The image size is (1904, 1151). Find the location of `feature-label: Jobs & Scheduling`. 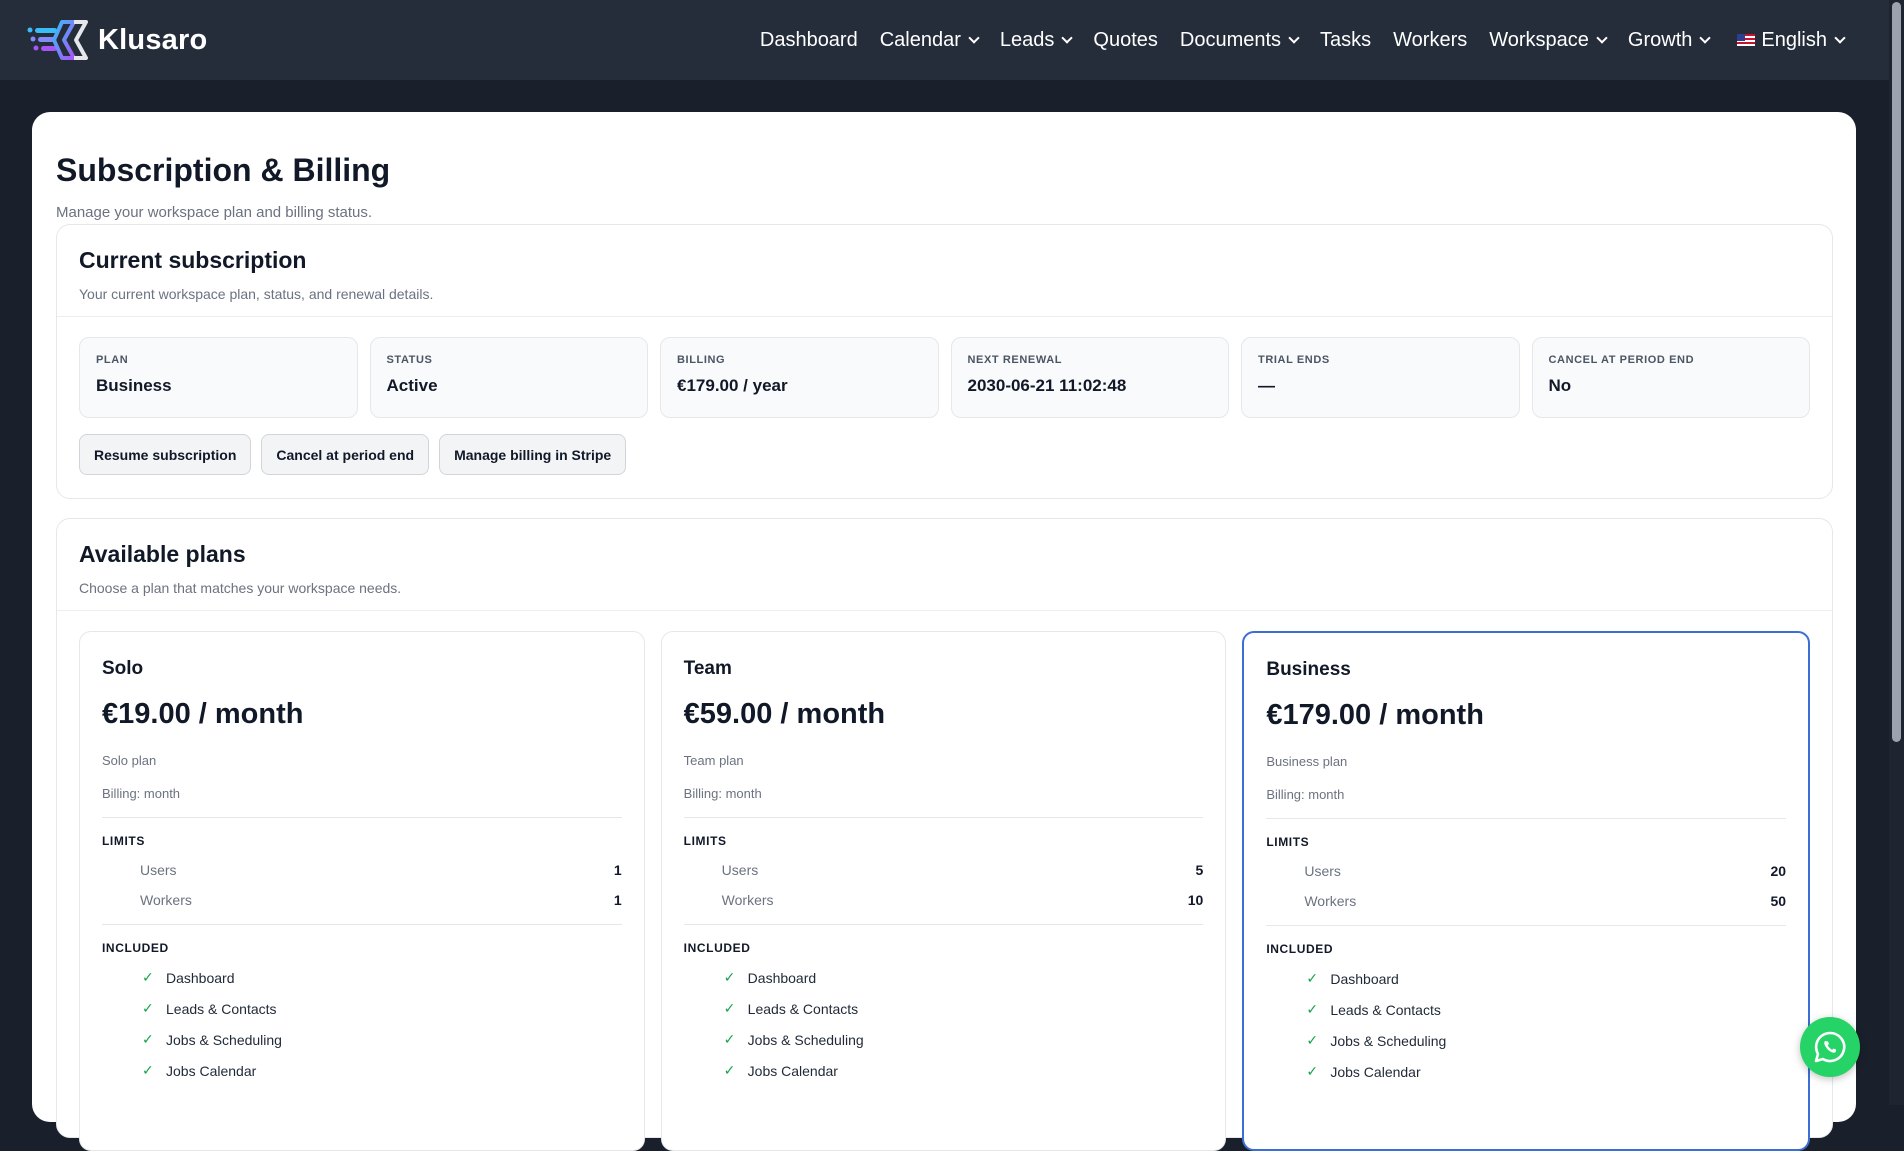

feature-label: Jobs & Scheduling is located at coordinates (1388, 1040).